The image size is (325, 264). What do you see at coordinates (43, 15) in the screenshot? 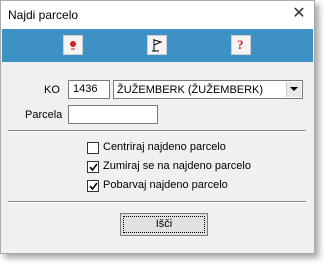
I see `window-title: Najdi parcelo` at bounding box center [43, 15].